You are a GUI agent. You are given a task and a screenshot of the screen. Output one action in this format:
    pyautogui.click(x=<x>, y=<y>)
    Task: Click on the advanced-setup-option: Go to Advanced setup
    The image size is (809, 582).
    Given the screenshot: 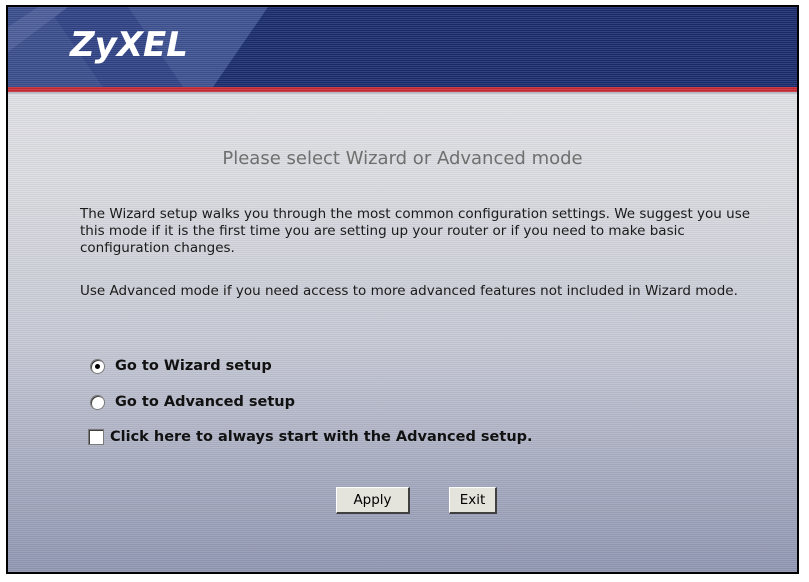 What is the action you would take?
    pyautogui.click(x=191, y=402)
    